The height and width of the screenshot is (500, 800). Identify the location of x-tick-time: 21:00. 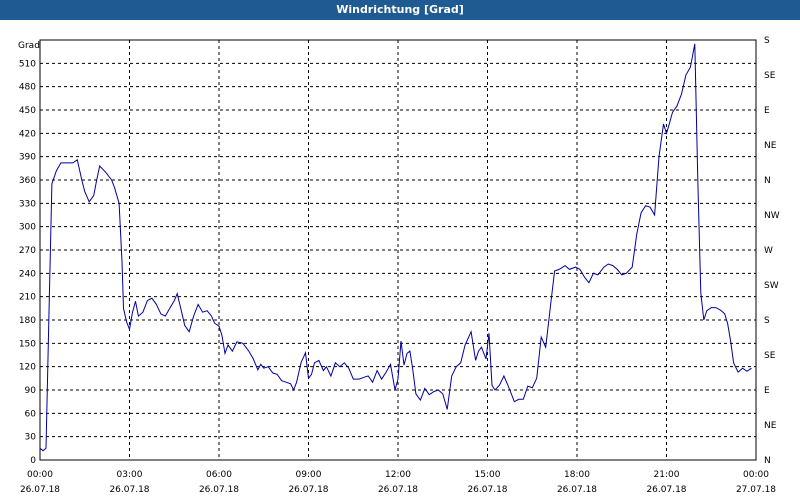
(667, 475).